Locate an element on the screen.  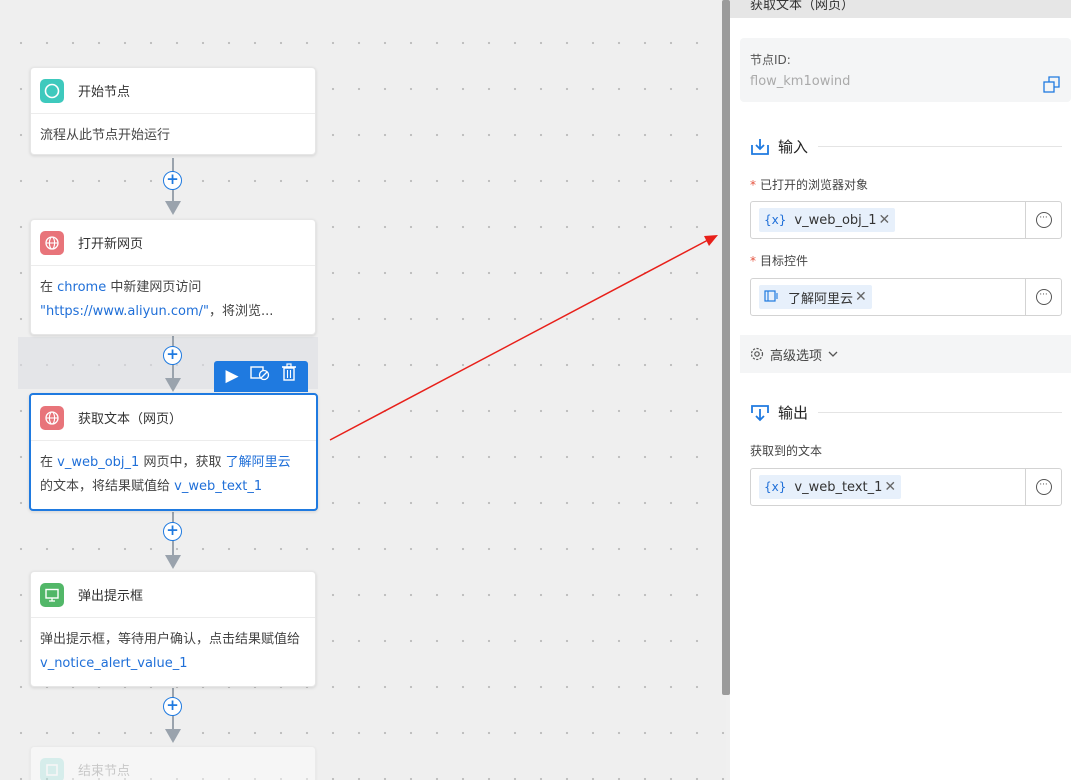
result-link: v_notice_alert_value_1 is located at coordinates (114, 663).